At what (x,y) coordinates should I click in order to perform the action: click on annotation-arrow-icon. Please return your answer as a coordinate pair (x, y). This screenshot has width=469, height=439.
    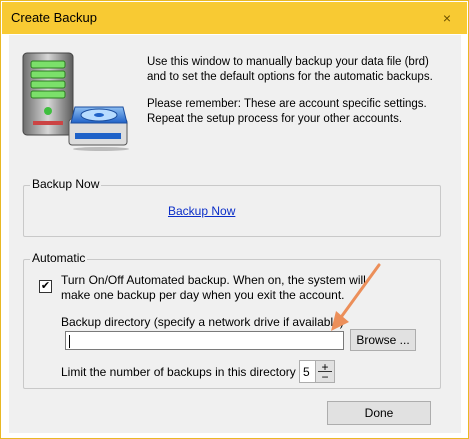
    Looking at the image, I should click on (356, 297).